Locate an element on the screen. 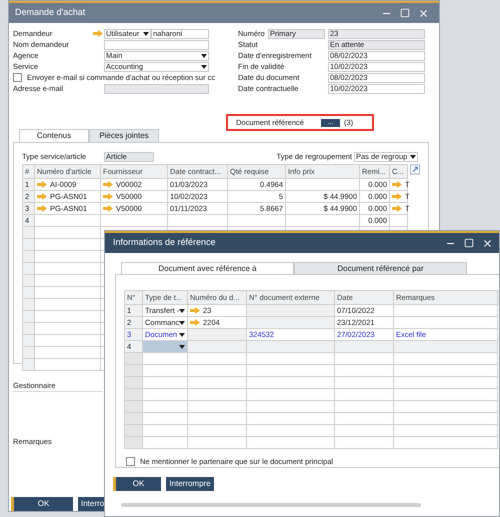  tab: Contenus is located at coordinates (54, 135).